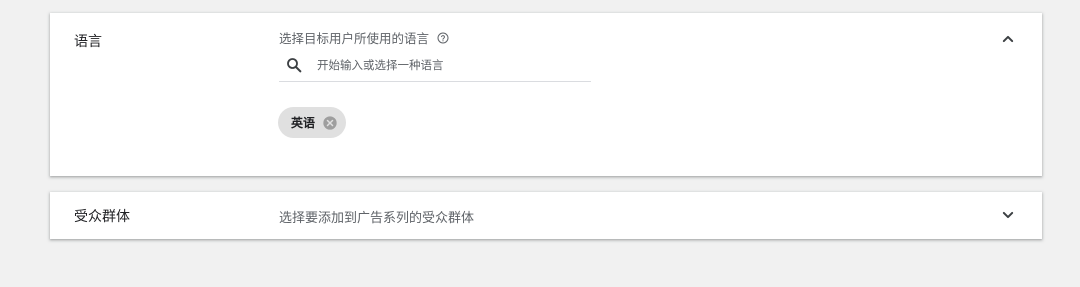 Image resolution: width=1080 pixels, height=287 pixels. Describe the element at coordinates (443, 38) in the screenshot. I see `help-circle-icon` at that location.